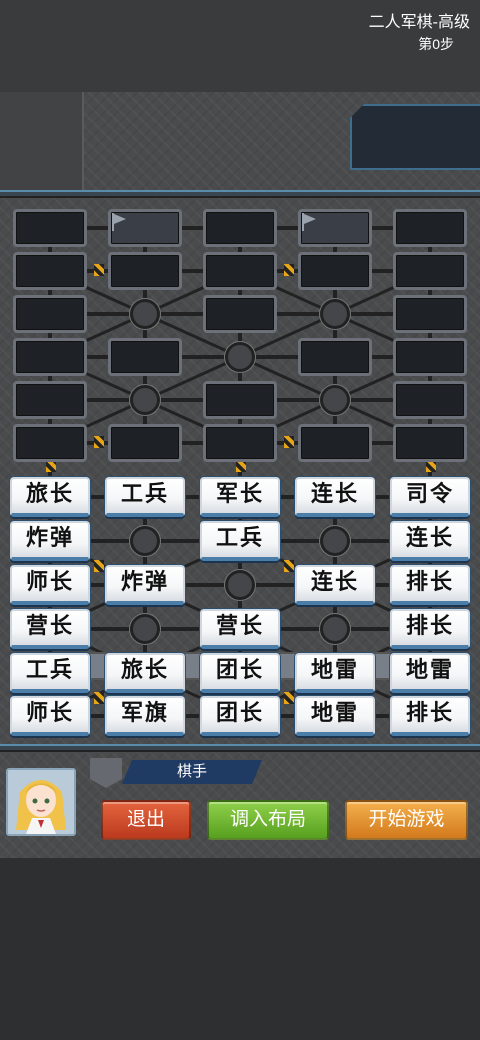 This screenshot has height=1040, width=480. Describe the element at coordinates (430, 497) in the screenshot. I see `player-piece: 司令` at that location.